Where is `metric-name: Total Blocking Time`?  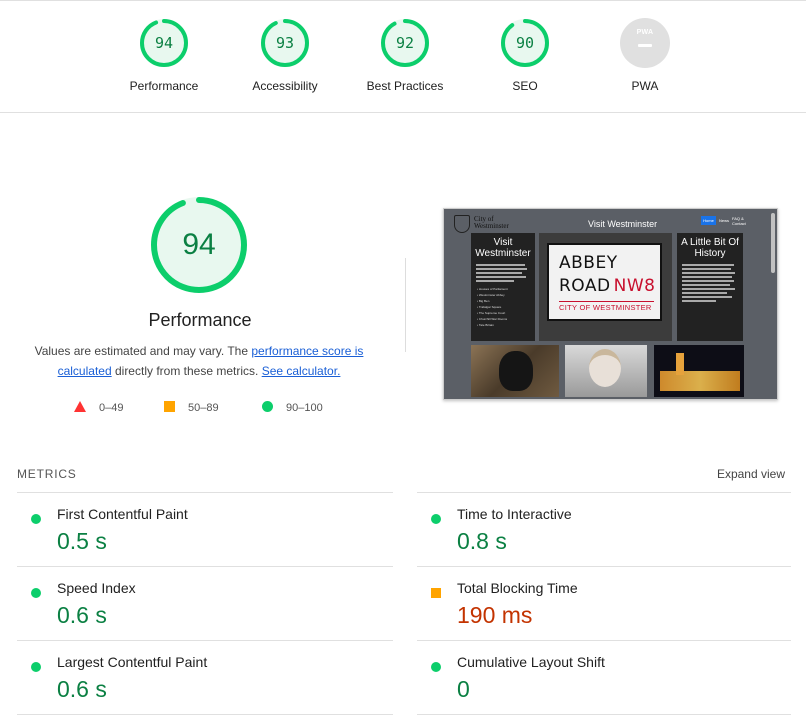
metric-name: Total Blocking Time is located at coordinates (517, 588).